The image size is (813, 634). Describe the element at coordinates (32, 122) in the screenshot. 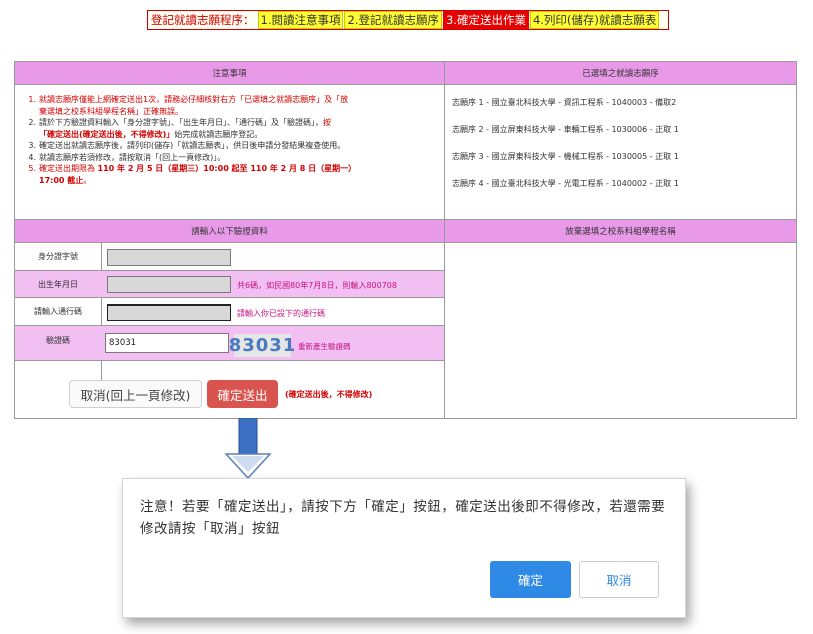

I see `note-number: 2.` at that location.